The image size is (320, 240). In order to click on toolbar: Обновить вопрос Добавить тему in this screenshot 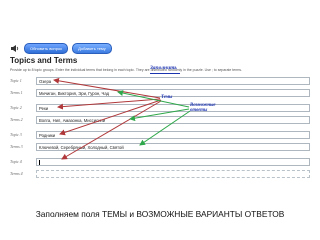, I will do `click(61, 48)`.